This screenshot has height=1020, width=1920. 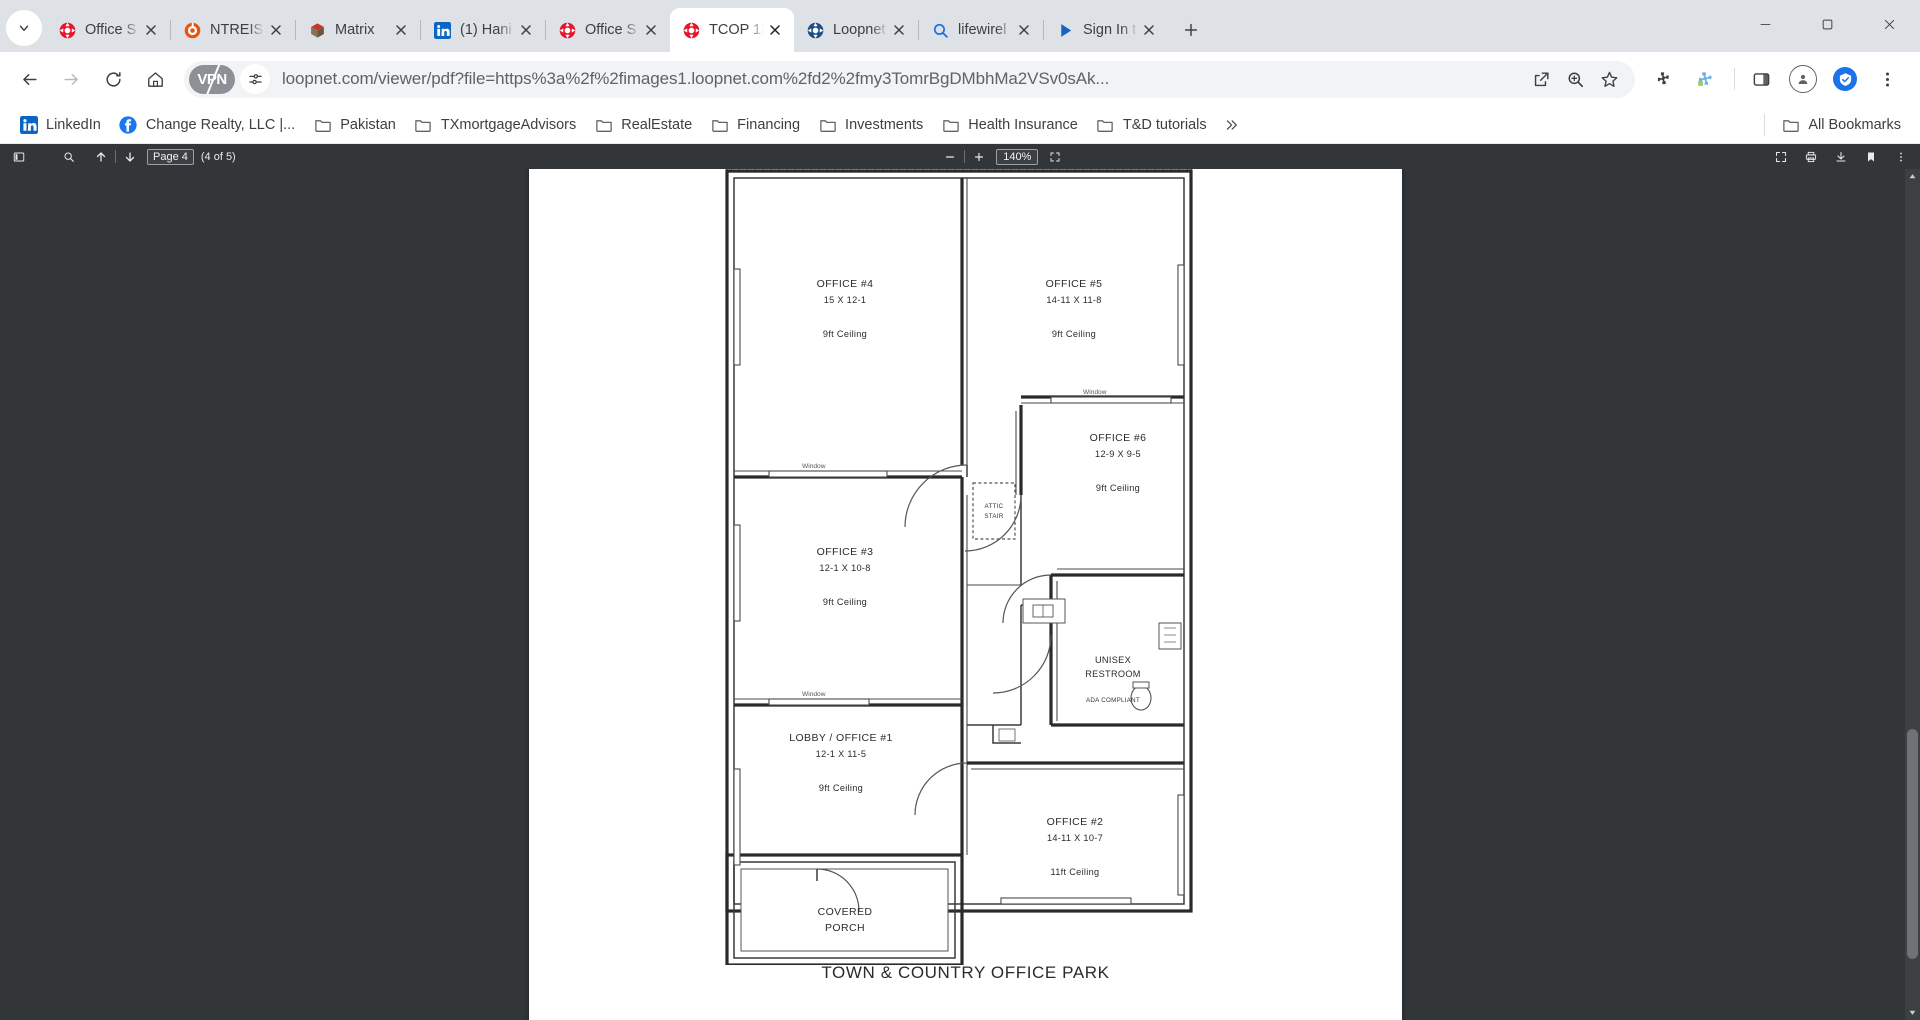 What do you see at coordinates (1912, 176) in the screenshot?
I see `scroll-up-arrow` at bounding box center [1912, 176].